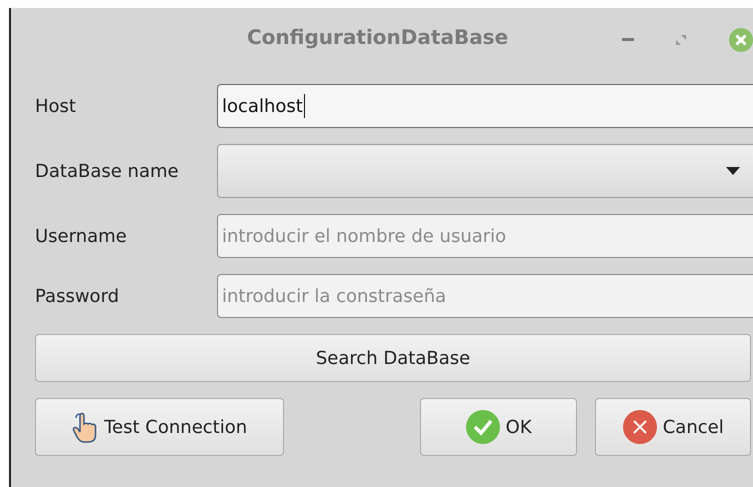 The width and height of the screenshot is (753, 487). I want to click on minimize-icon, so click(628, 40).